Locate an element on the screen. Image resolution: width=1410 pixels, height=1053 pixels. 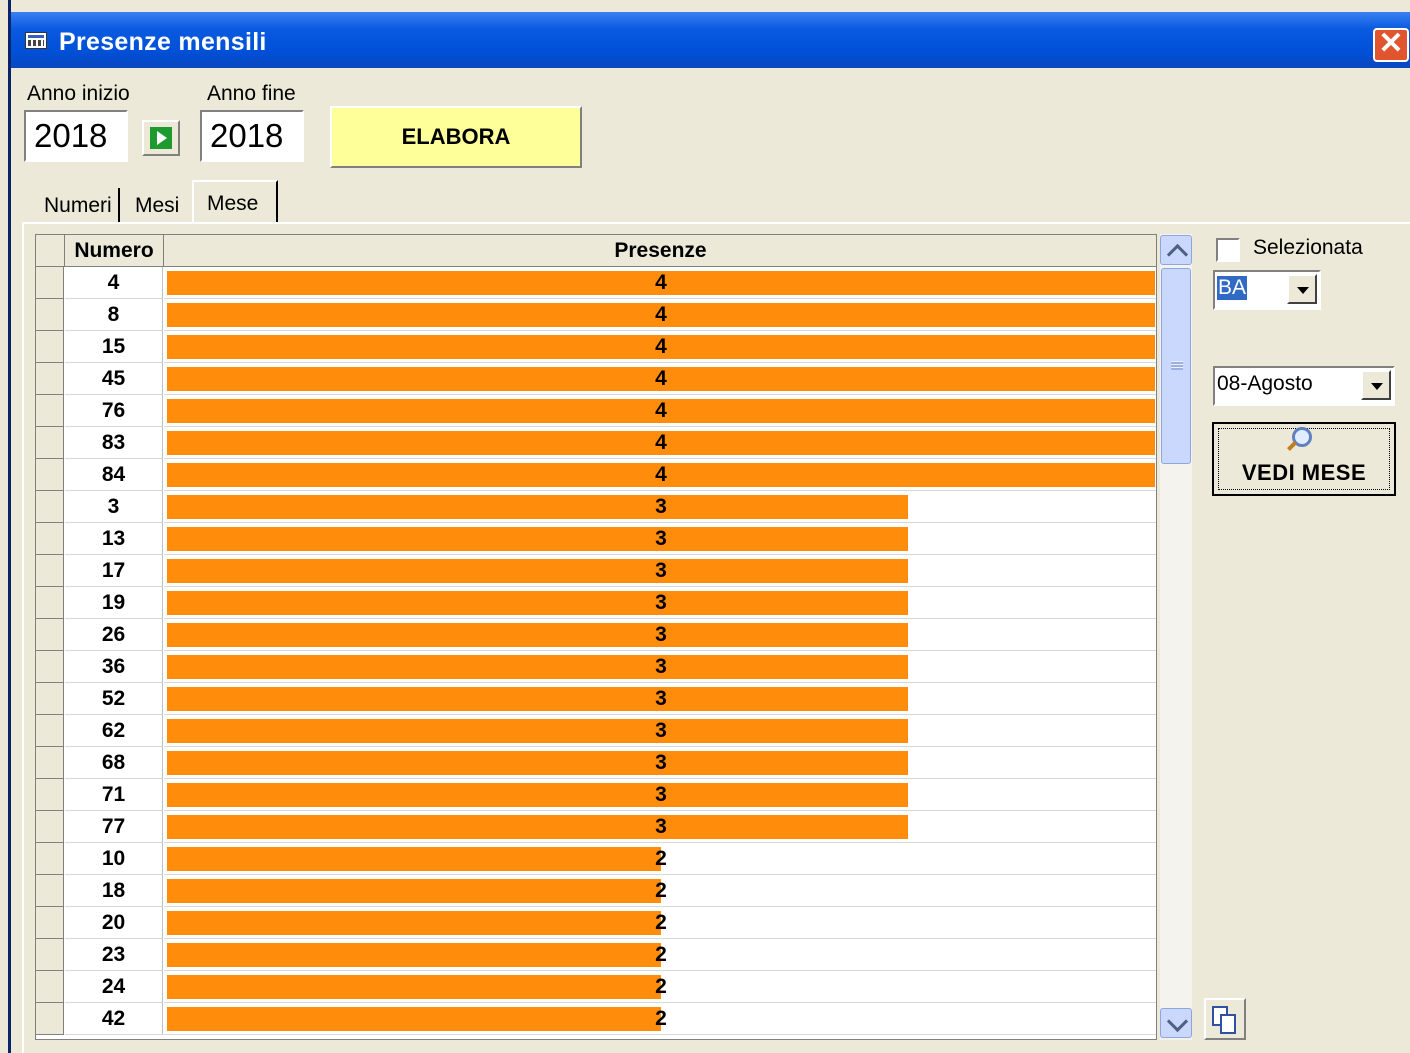
close-button: ✕ is located at coordinates (1391, 45).